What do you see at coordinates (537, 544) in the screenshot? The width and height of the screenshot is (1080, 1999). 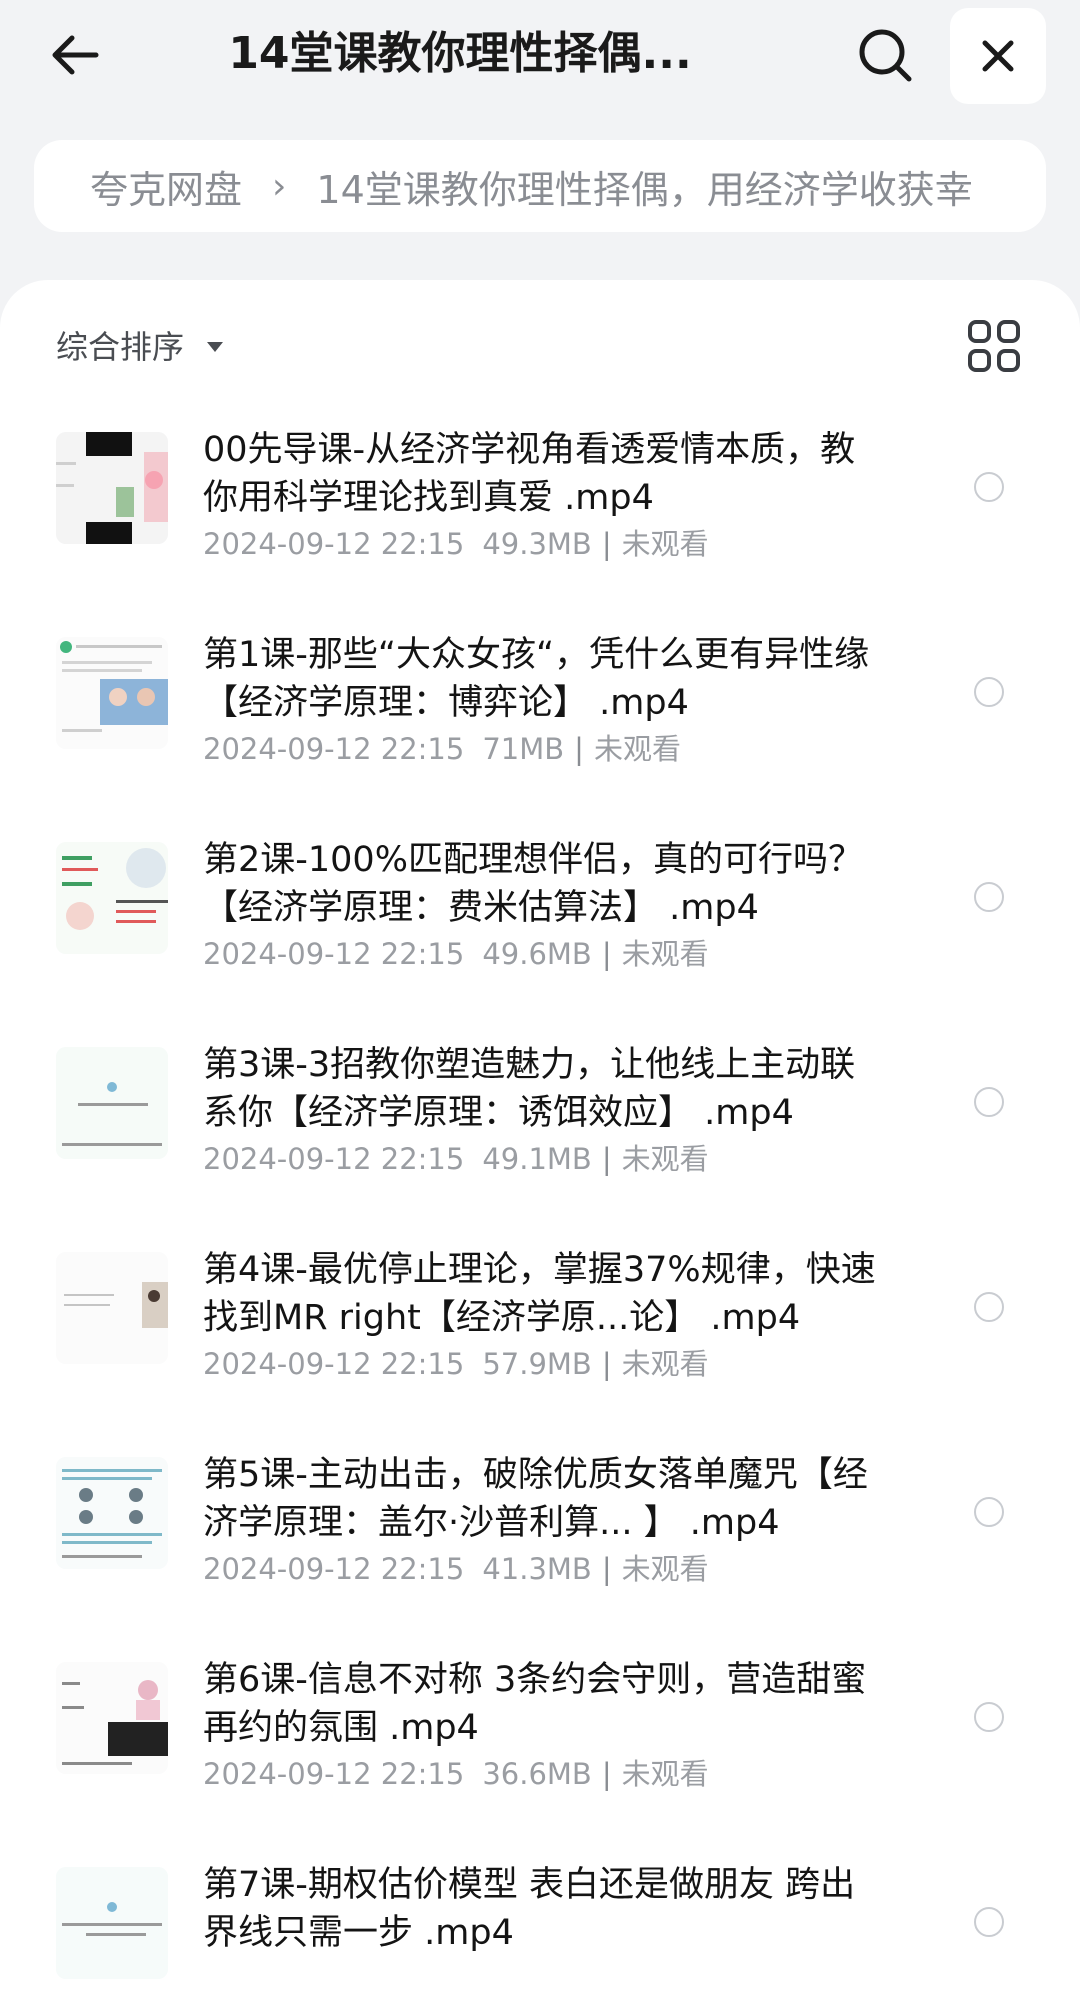 I see `file-size: 49.3MB` at bounding box center [537, 544].